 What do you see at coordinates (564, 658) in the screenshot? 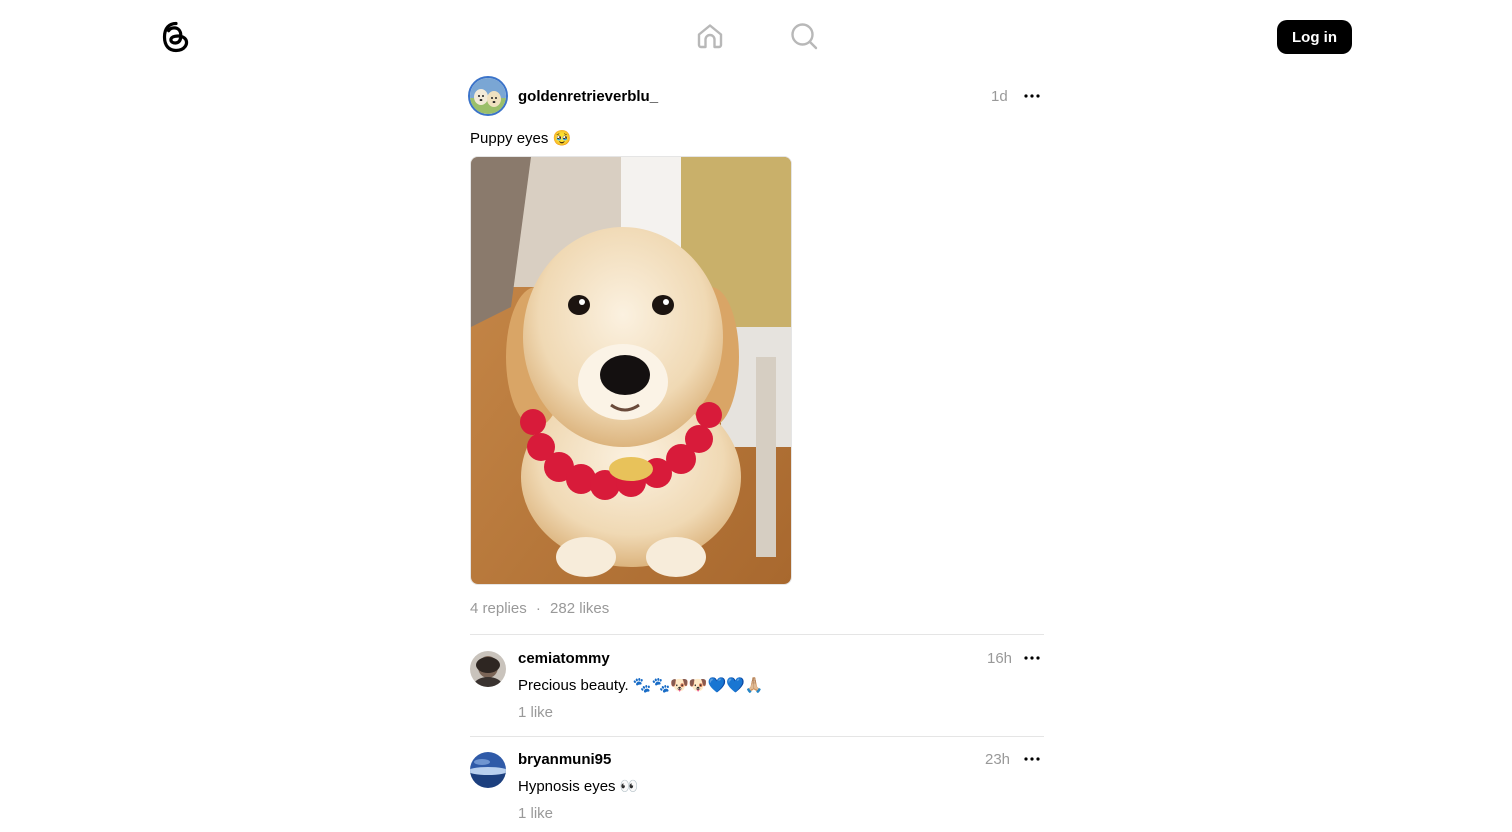
I see `reply-username: cemiatommy` at bounding box center [564, 658].